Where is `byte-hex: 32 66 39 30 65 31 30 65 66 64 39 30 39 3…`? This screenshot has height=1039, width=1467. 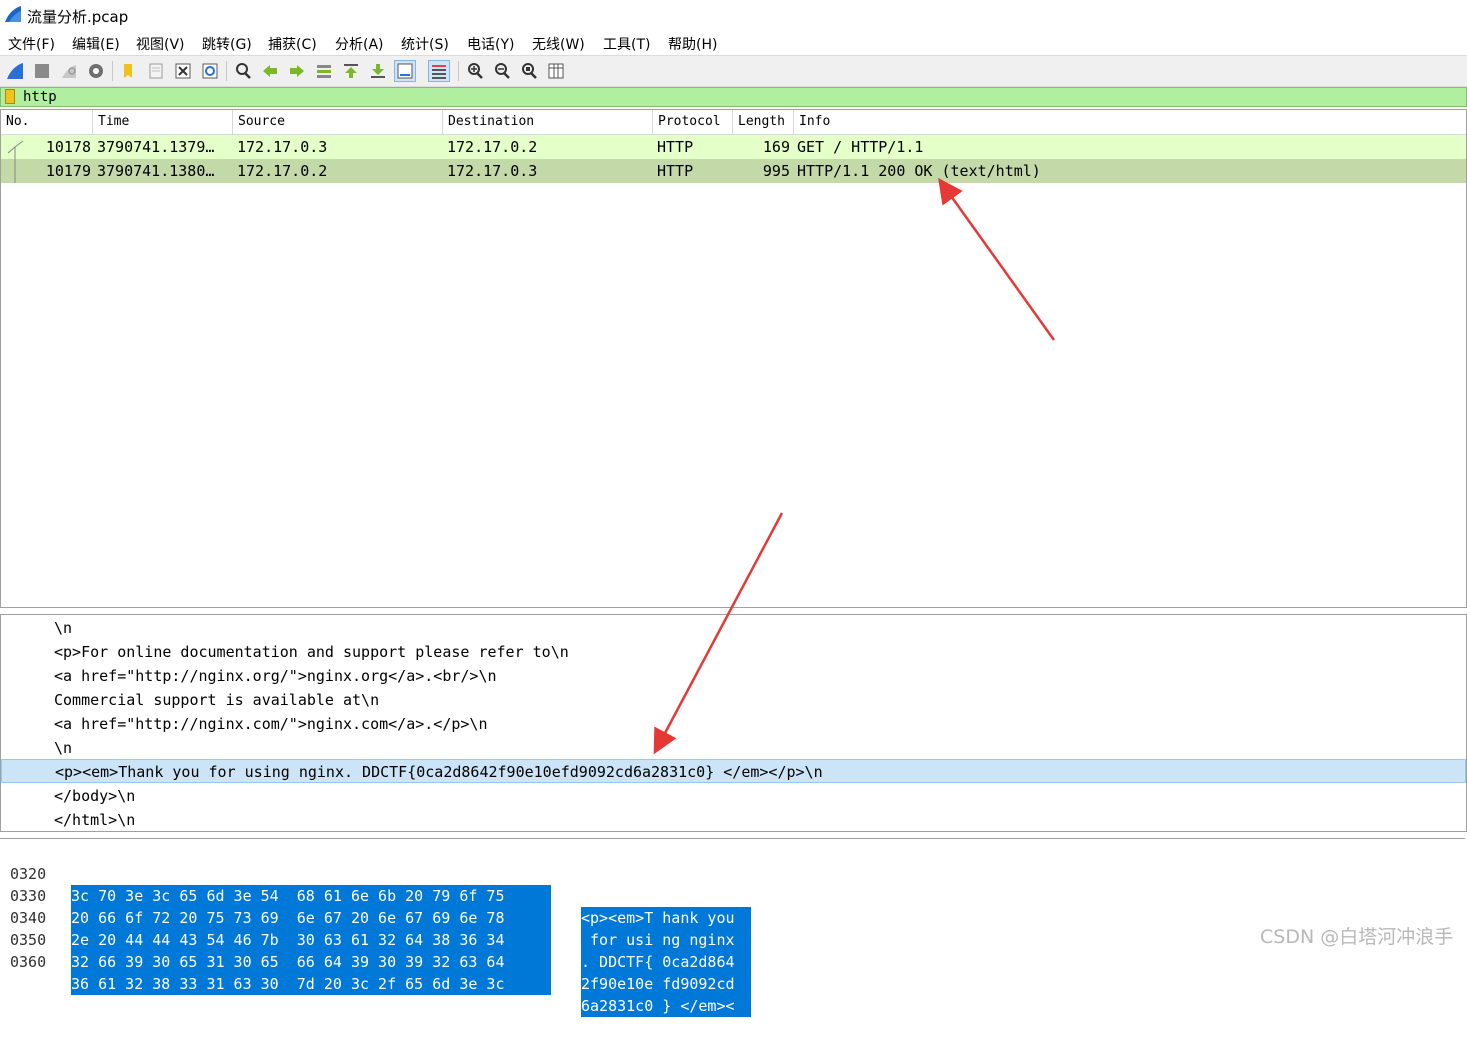 byte-hex: 32 66 39 30 65 31 30 65 66 64 39 30 39 3… is located at coordinates (311, 962).